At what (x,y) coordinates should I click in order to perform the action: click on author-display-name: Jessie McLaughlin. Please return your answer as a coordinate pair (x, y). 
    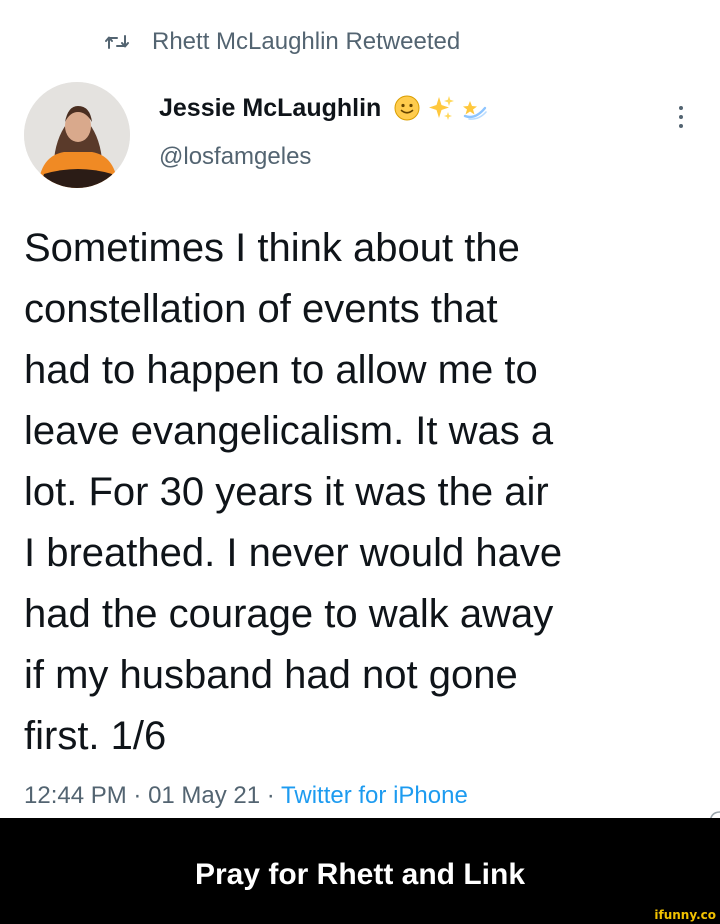
    Looking at the image, I should click on (270, 108).